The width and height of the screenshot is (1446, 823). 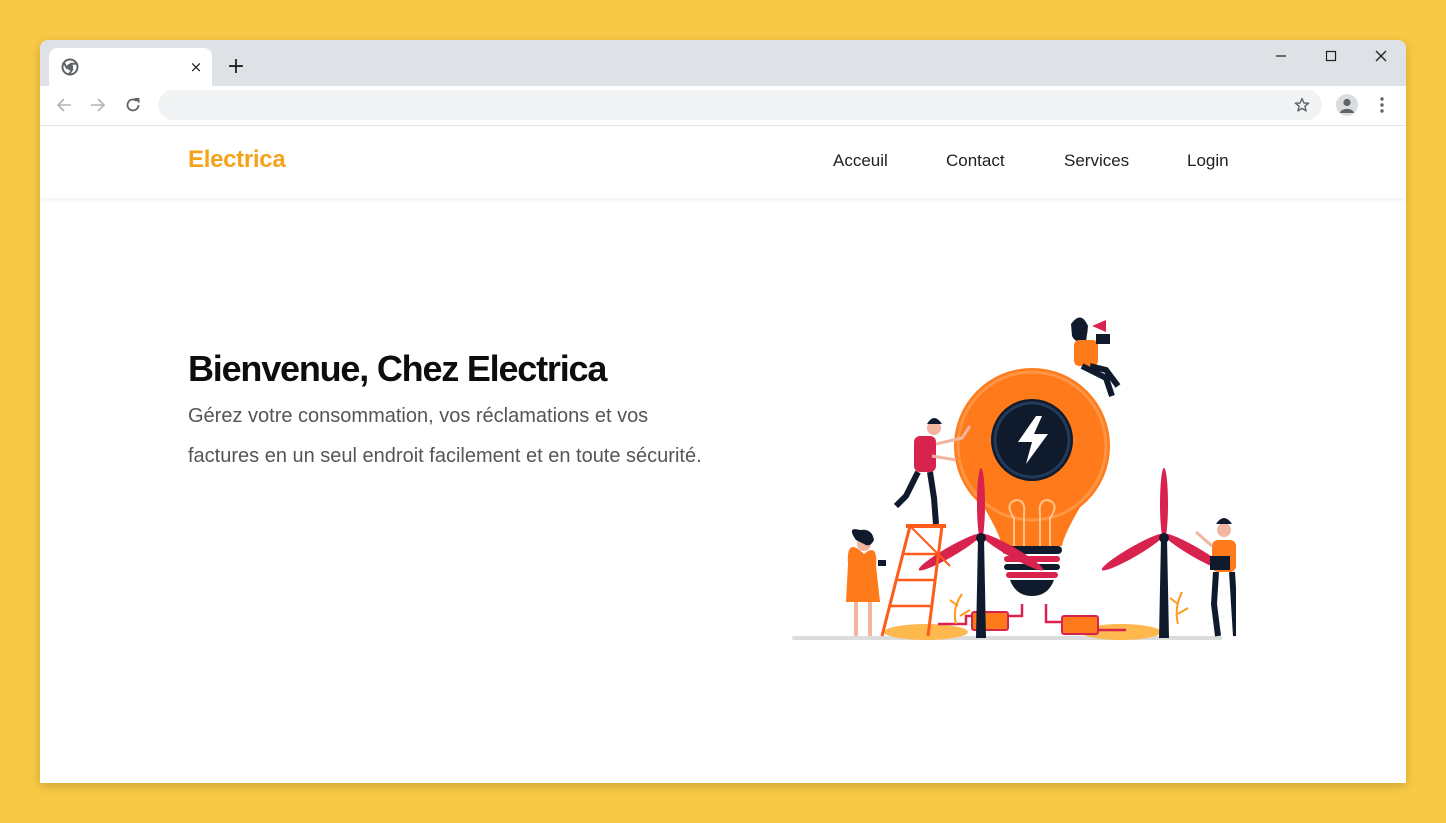 I want to click on forward-arrow-icon, so click(x=98, y=105).